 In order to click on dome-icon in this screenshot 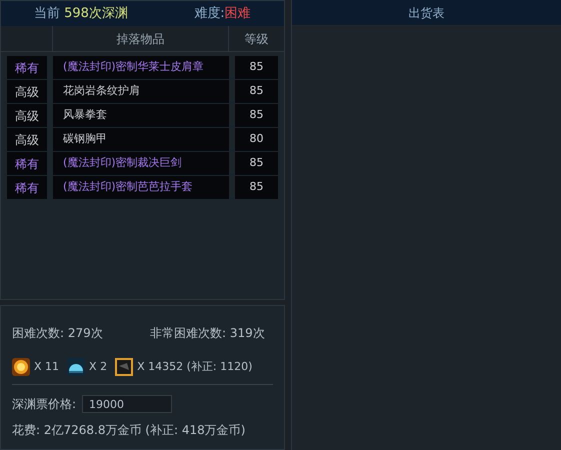, I will do `click(76, 367)`.